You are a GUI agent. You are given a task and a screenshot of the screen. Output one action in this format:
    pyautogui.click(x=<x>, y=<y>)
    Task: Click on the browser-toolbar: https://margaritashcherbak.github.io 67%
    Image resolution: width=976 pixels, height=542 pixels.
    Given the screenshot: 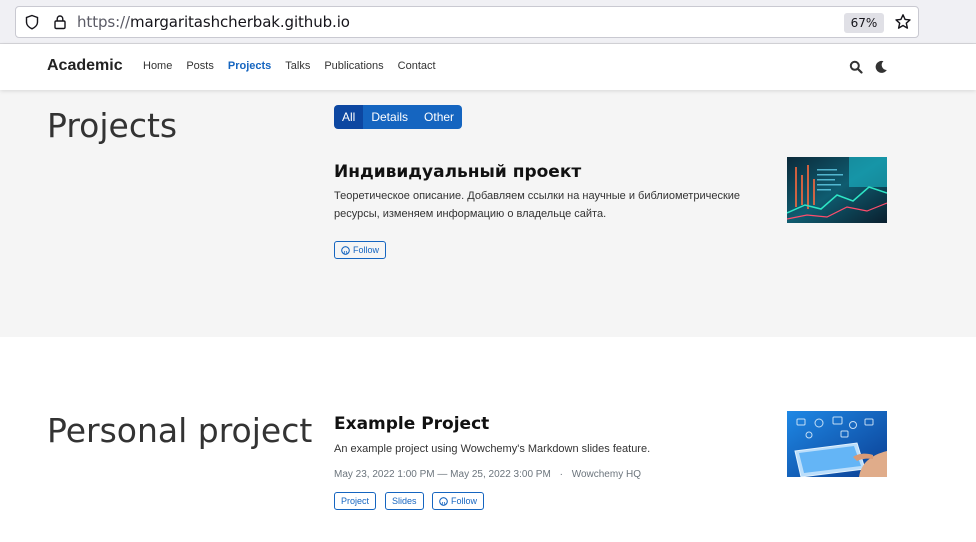 What is the action you would take?
    pyautogui.click(x=488, y=22)
    